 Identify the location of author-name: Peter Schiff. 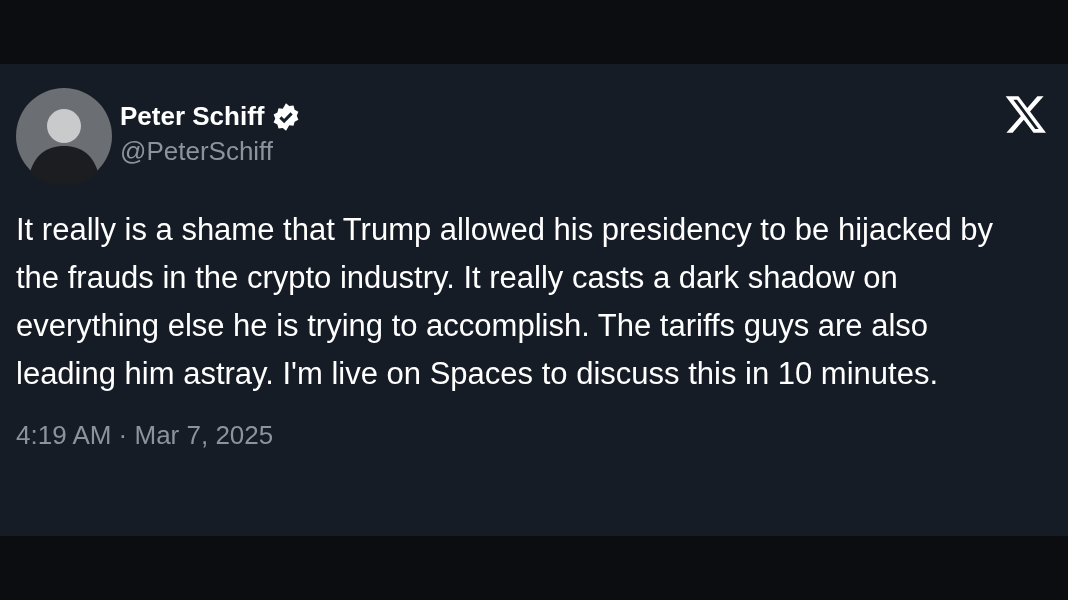
(192, 116).